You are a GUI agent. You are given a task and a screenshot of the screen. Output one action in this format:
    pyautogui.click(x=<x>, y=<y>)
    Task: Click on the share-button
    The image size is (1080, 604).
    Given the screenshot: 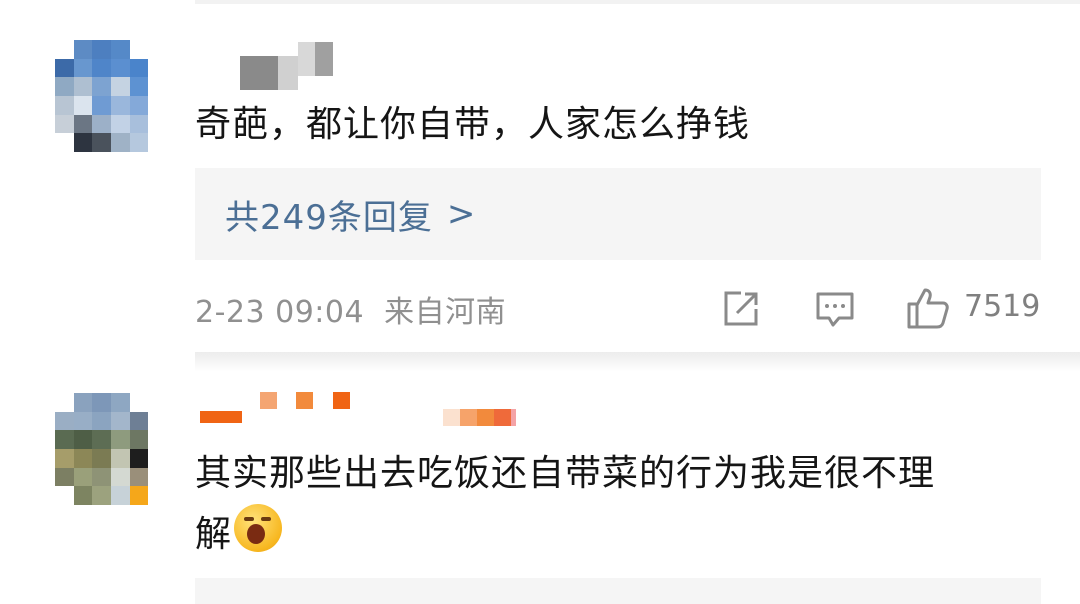 What is the action you would take?
    pyautogui.click(x=741, y=309)
    